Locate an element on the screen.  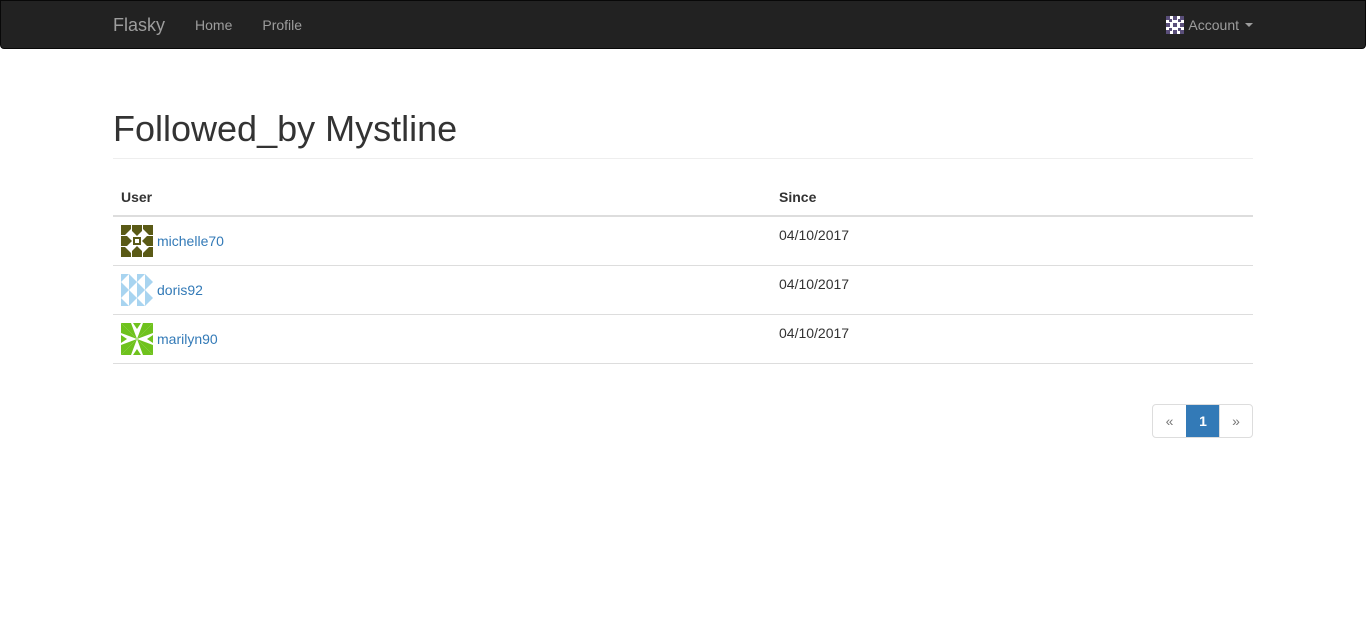
navbar: Flasky Home Profile Account is located at coordinates (683, 24).